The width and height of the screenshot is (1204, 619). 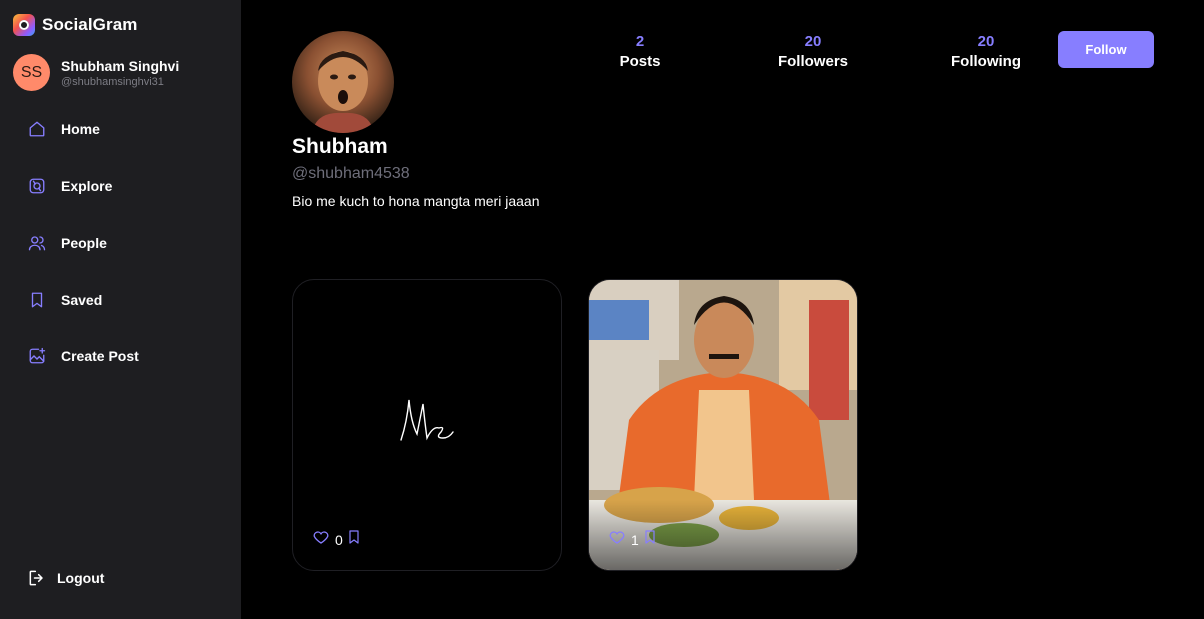 I want to click on post-card: Me 0, so click(x=427, y=425).